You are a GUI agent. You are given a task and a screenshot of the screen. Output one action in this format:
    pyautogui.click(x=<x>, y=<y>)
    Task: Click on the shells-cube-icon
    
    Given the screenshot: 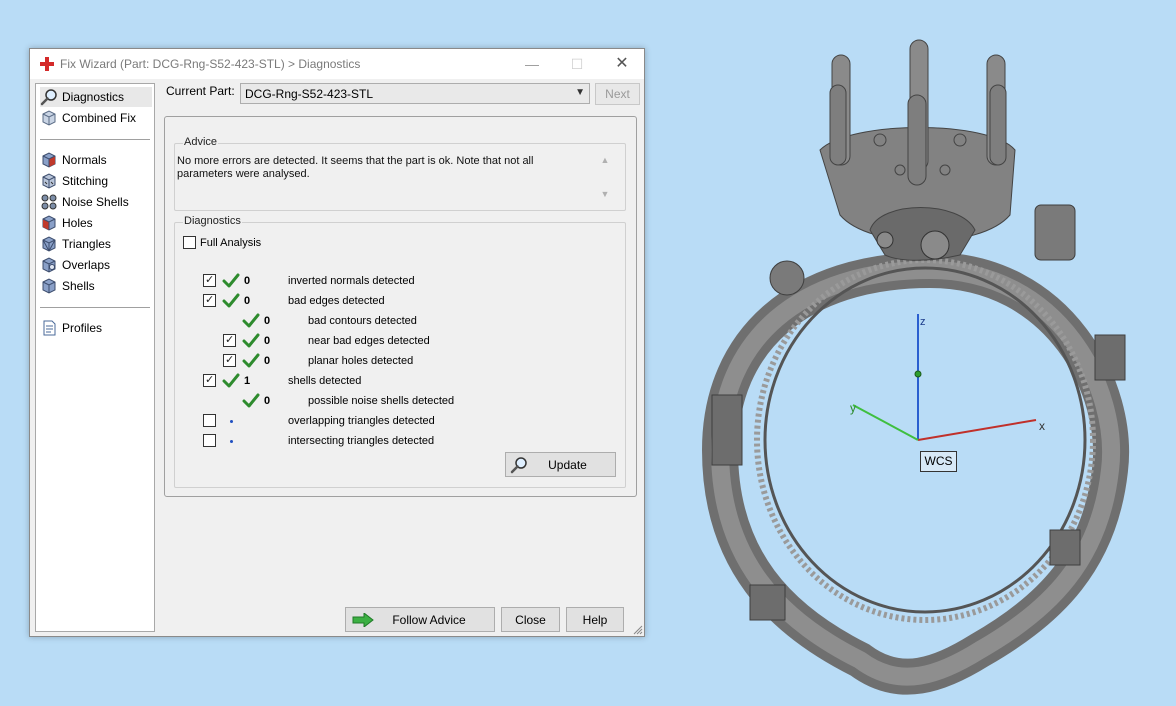 What is the action you would take?
    pyautogui.click(x=49, y=286)
    